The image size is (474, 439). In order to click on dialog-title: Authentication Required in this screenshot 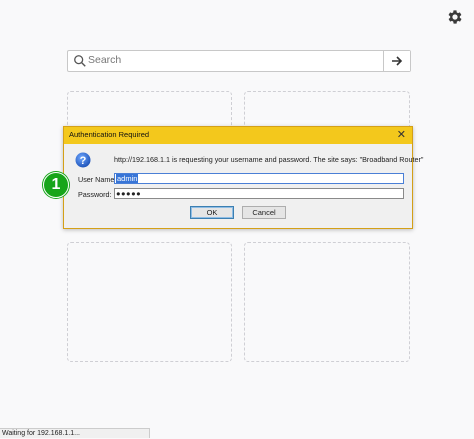, I will do `click(109, 134)`.